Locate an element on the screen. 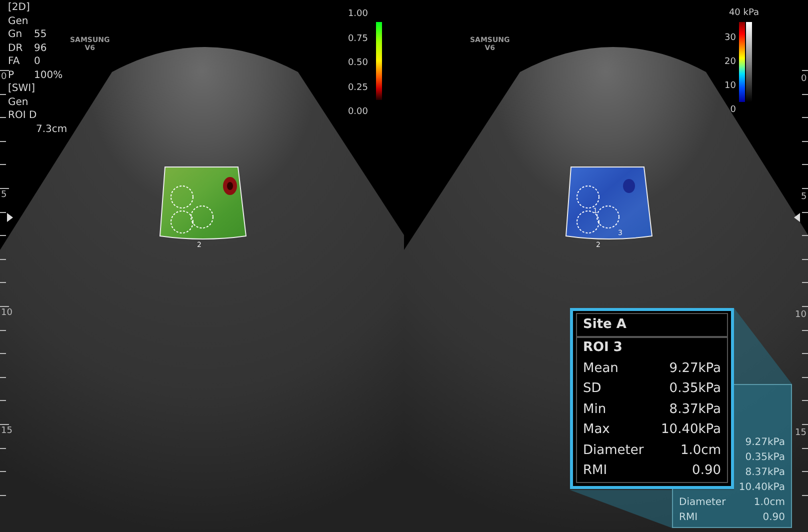 Image resolution: width=808 pixels, height=532 pixels. colorbar-label: 30 is located at coordinates (730, 38).